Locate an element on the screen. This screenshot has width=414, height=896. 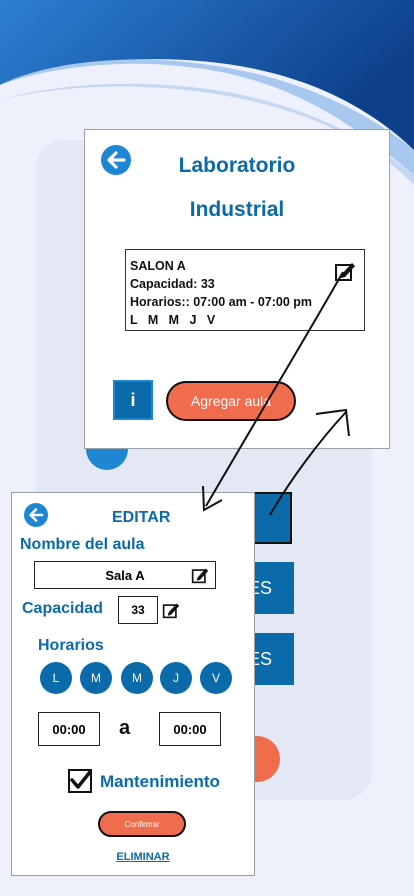
day-button-m1: M is located at coordinates (96, 678).